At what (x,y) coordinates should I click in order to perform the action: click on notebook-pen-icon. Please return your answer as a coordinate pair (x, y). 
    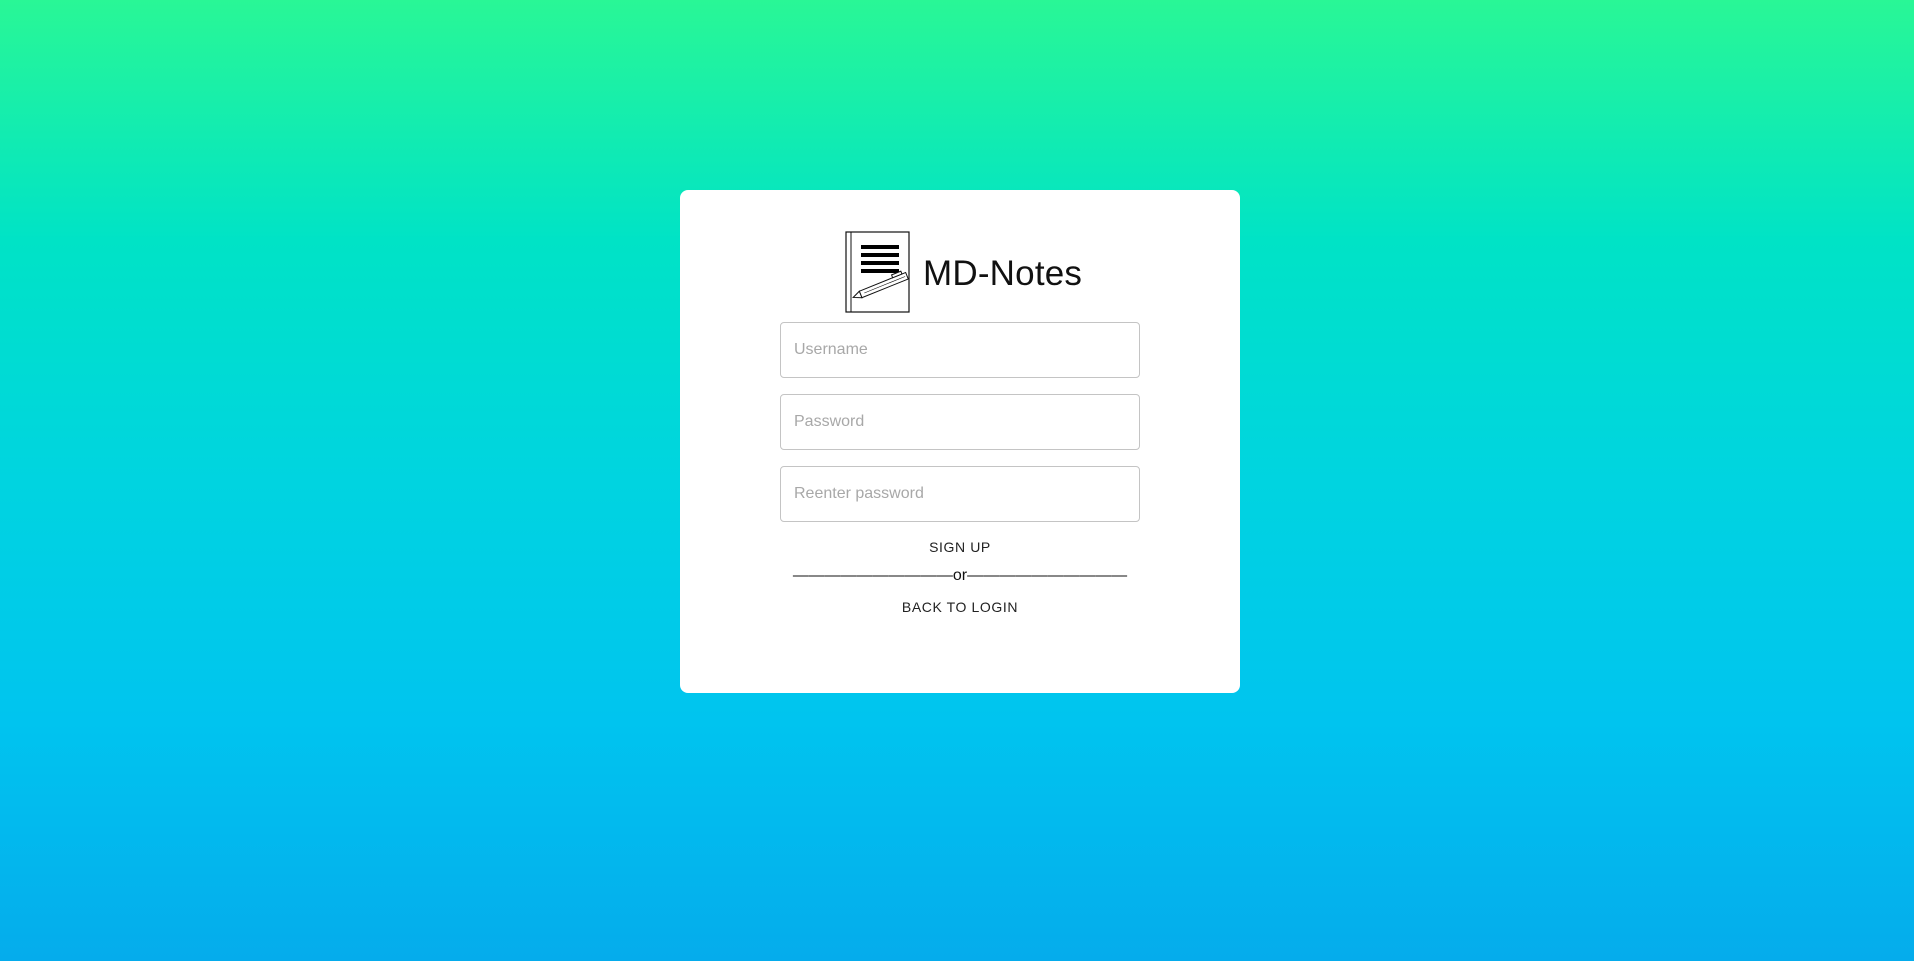
    Looking at the image, I should click on (878, 272).